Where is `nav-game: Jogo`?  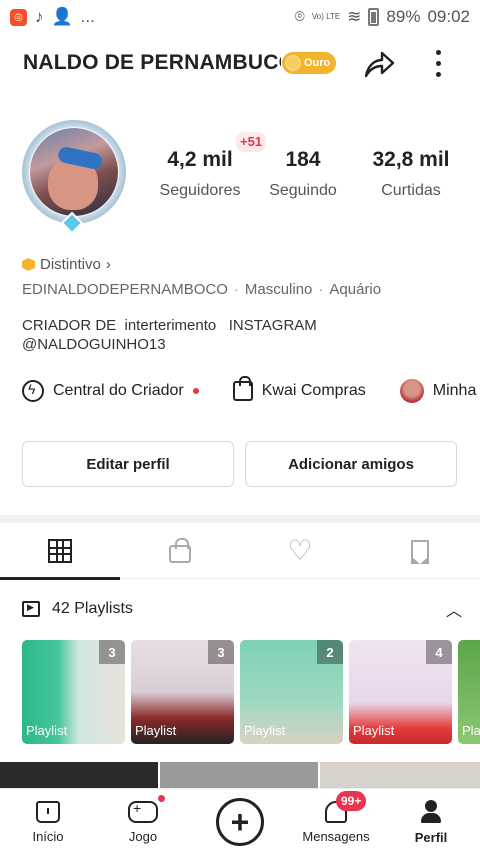 nav-game: Jogo is located at coordinates (143, 823).